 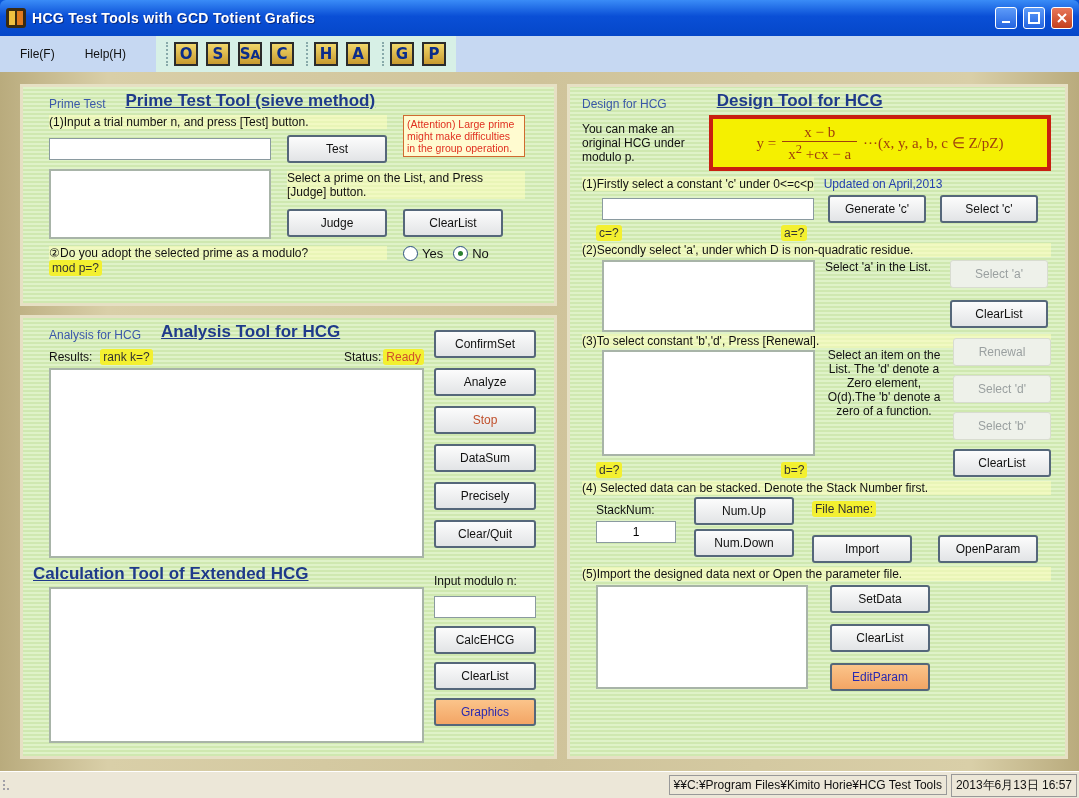 What do you see at coordinates (186, 54) in the screenshot?
I see `toolbar-button: O` at bounding box center [186, 54].